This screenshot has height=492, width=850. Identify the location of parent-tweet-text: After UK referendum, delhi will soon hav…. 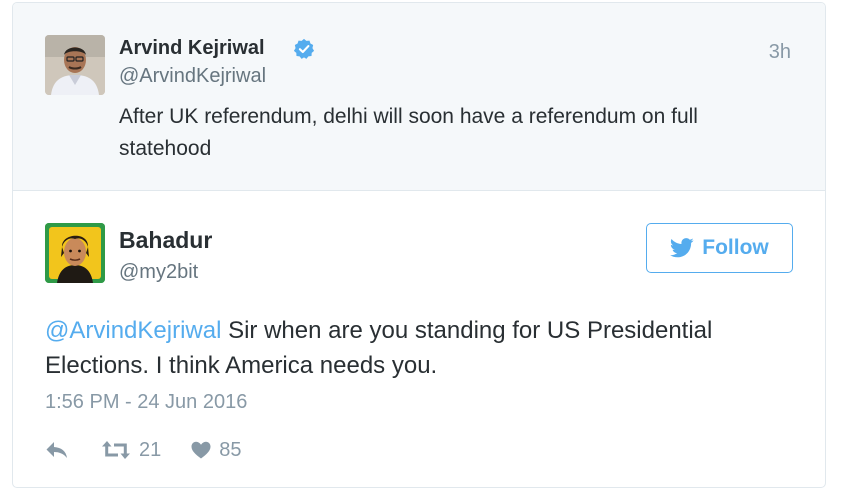
(408, 132).